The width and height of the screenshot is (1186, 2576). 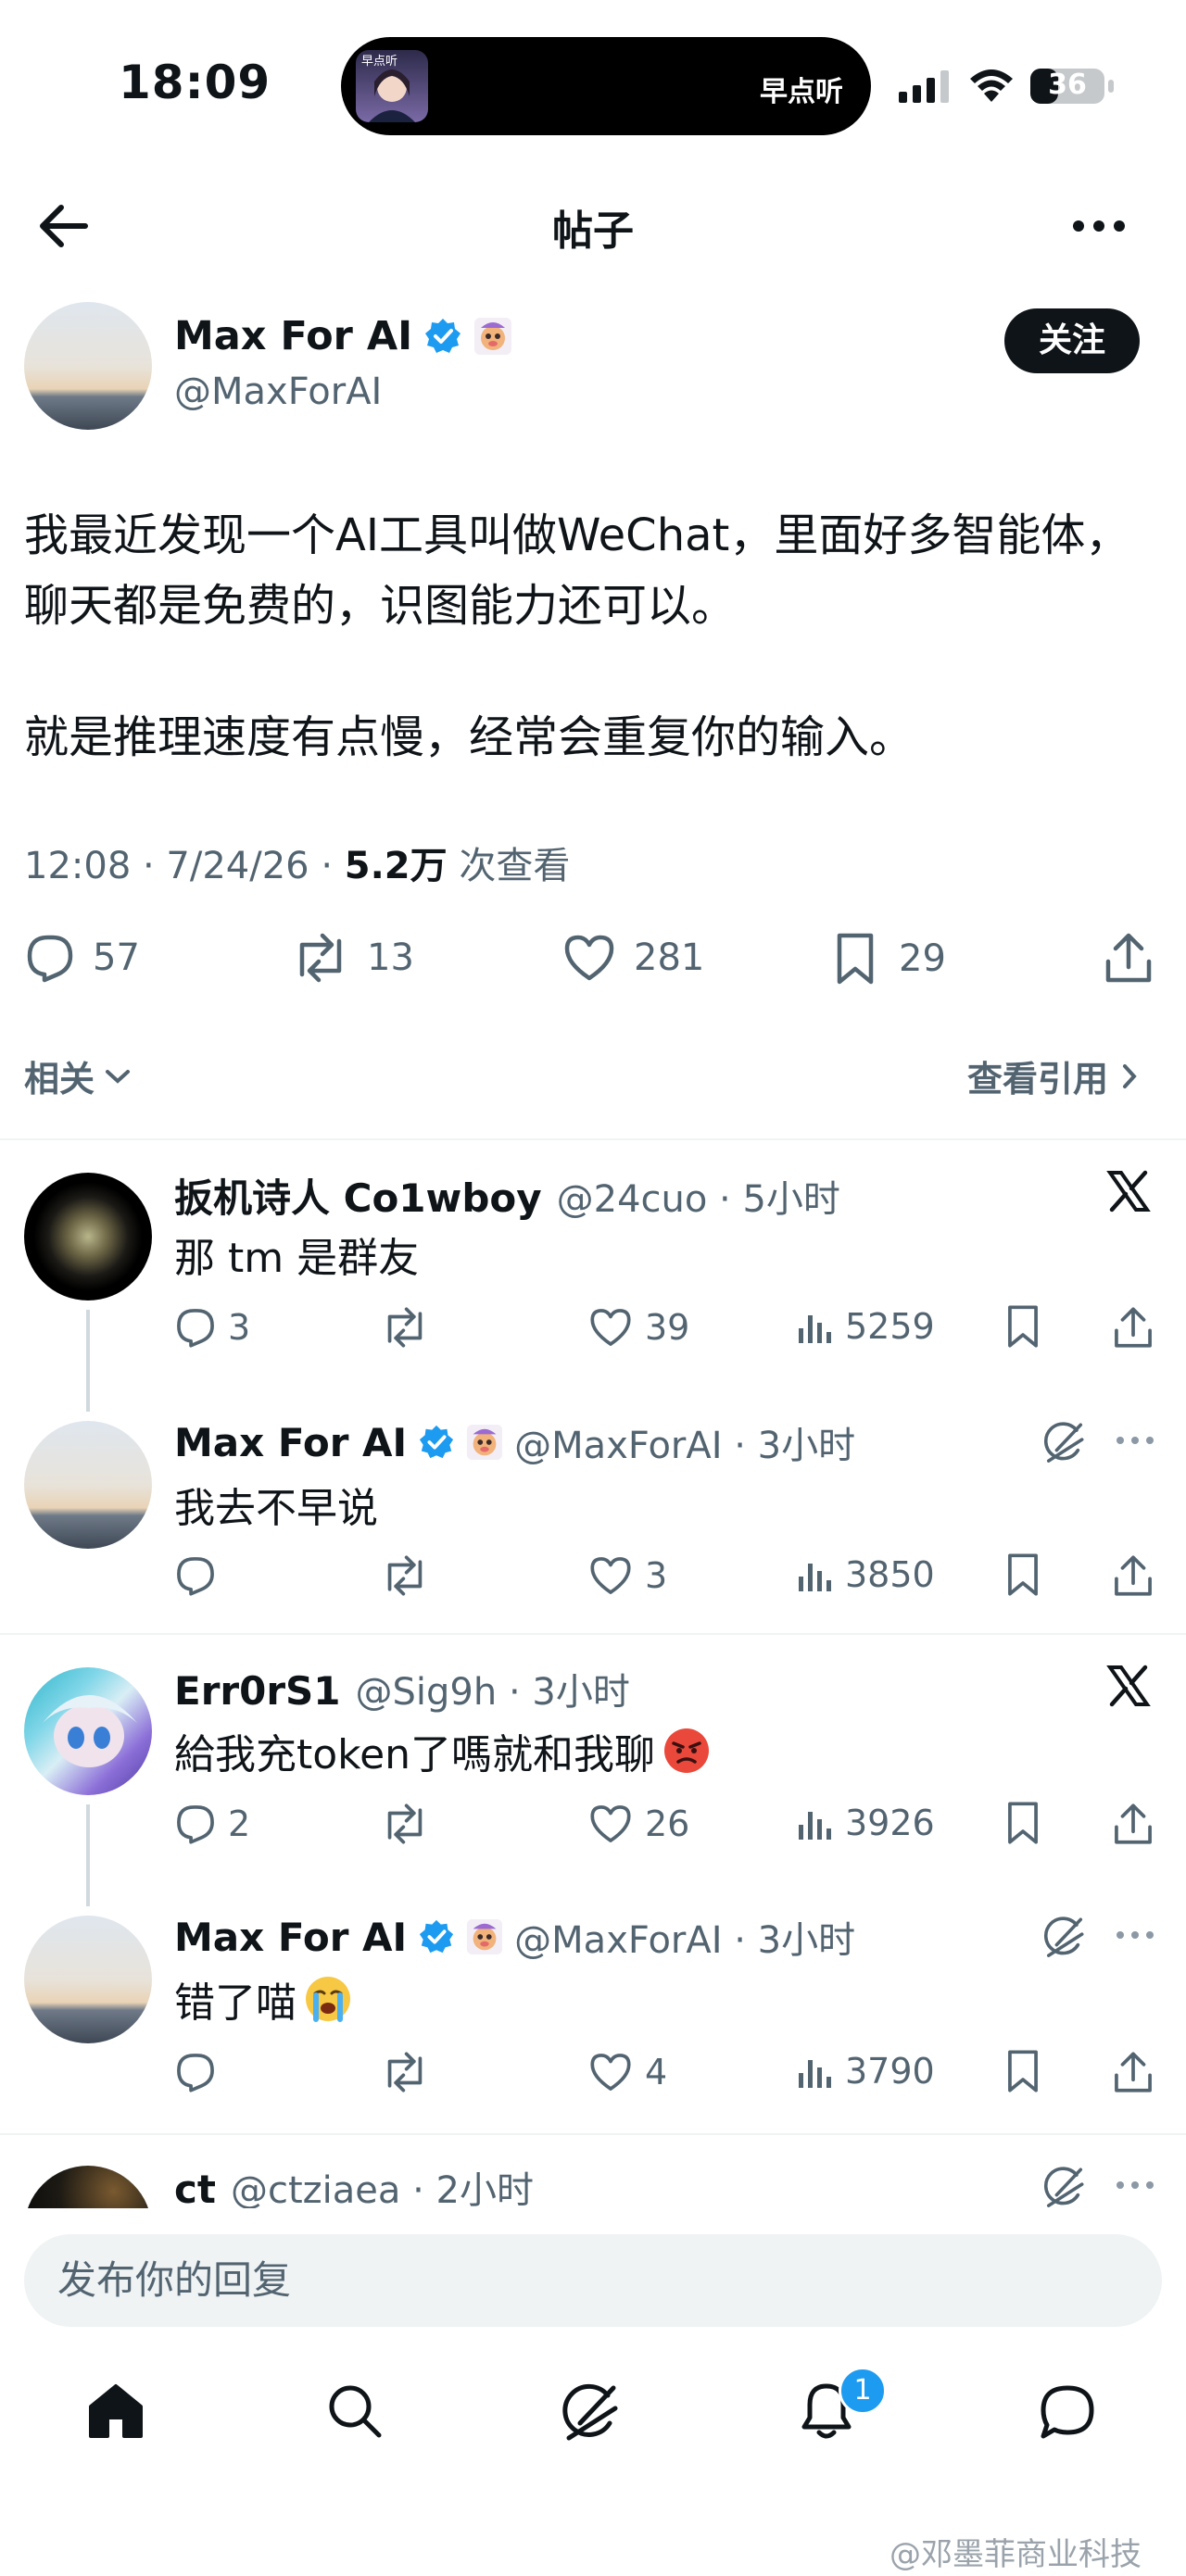 What do you see at coordinates (116, 957) in the screenshot?
I see `reply-count: 57` at bounding box center [116, 957].